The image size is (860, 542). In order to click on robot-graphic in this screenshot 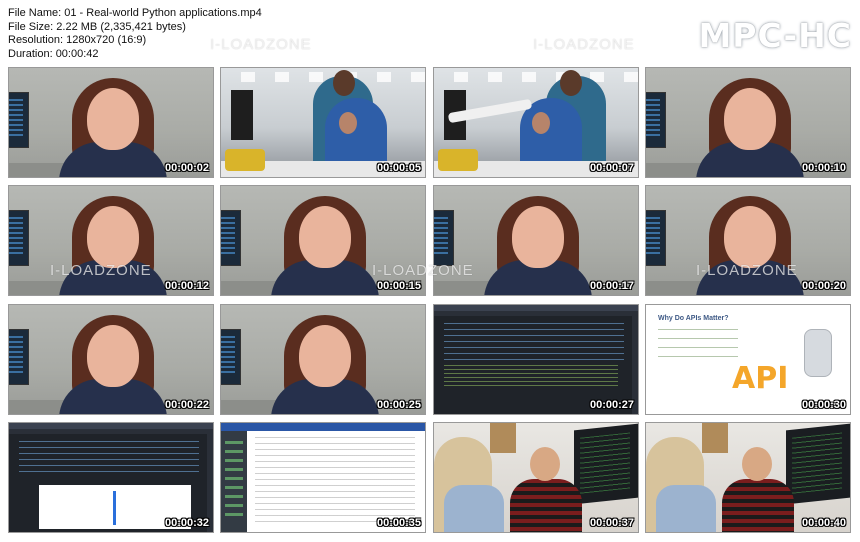, I will do `click(818, 353)`.